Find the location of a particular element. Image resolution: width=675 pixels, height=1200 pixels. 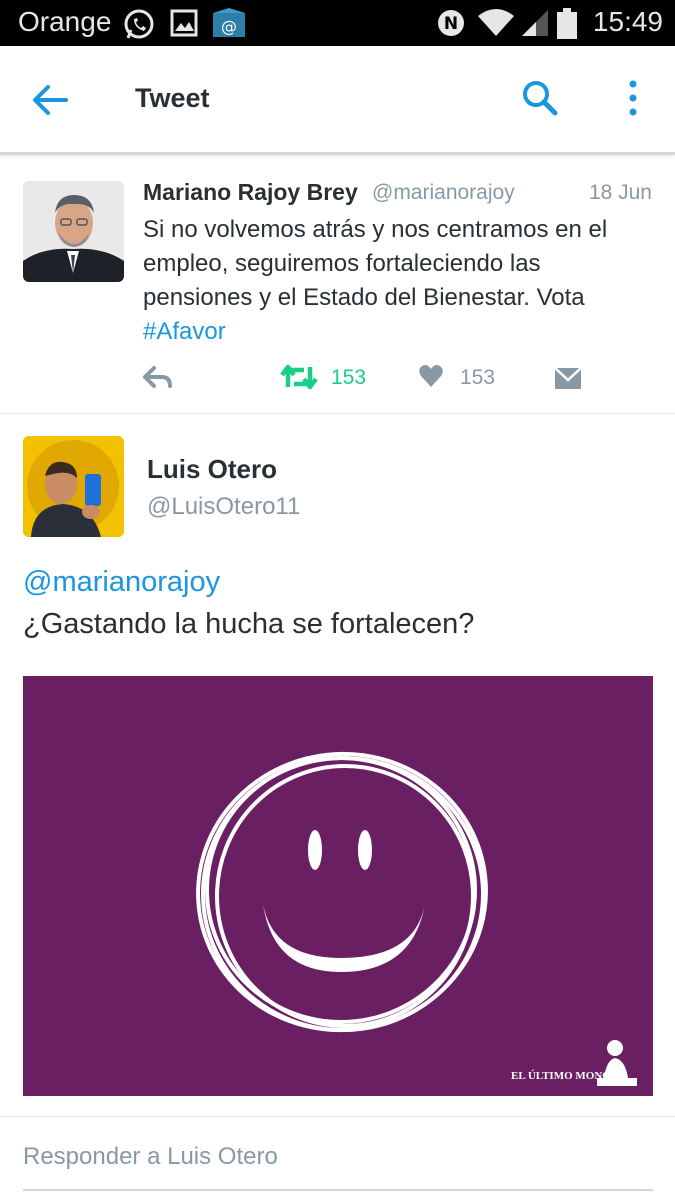

app-bar: Tweet is located at coordinates (337, 100).